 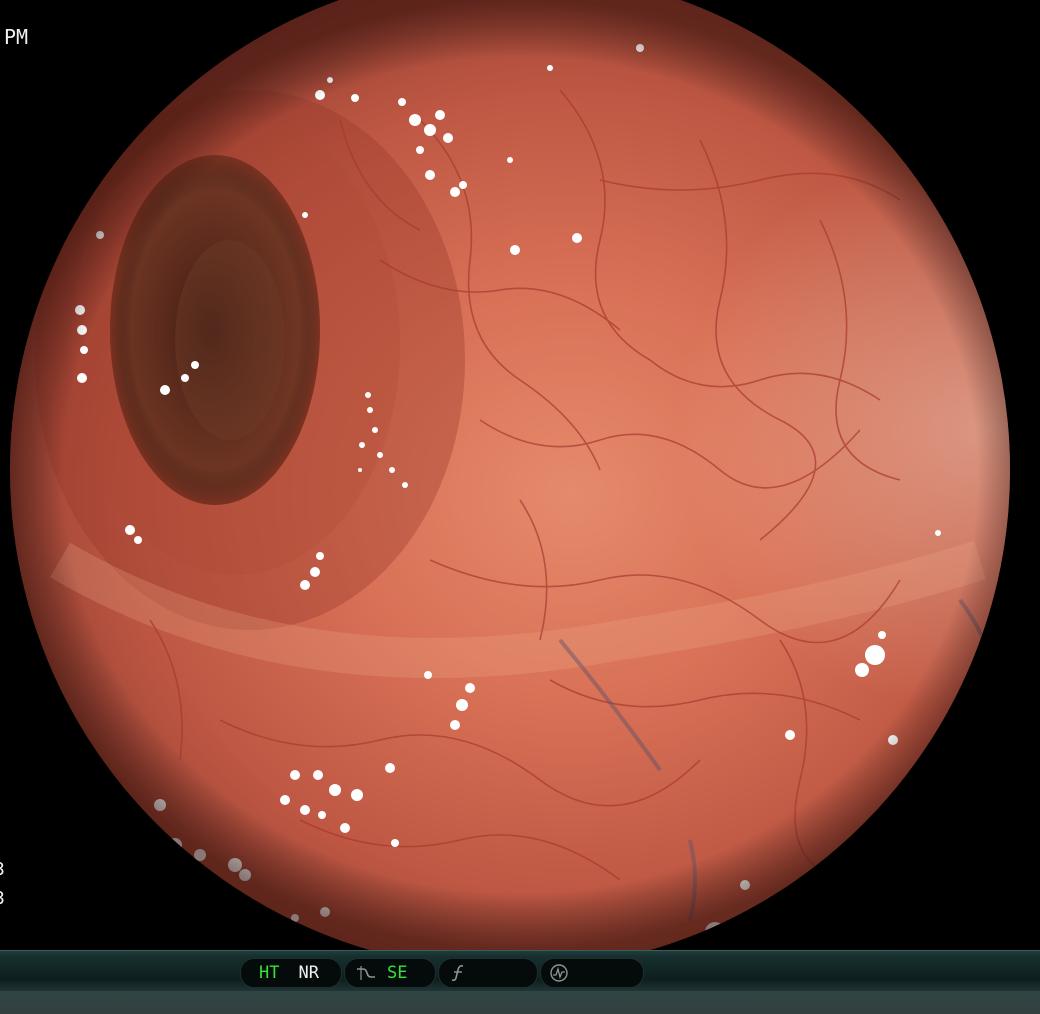 I want to click on status-bar-lower-strip, so click(x=520, y=1002).